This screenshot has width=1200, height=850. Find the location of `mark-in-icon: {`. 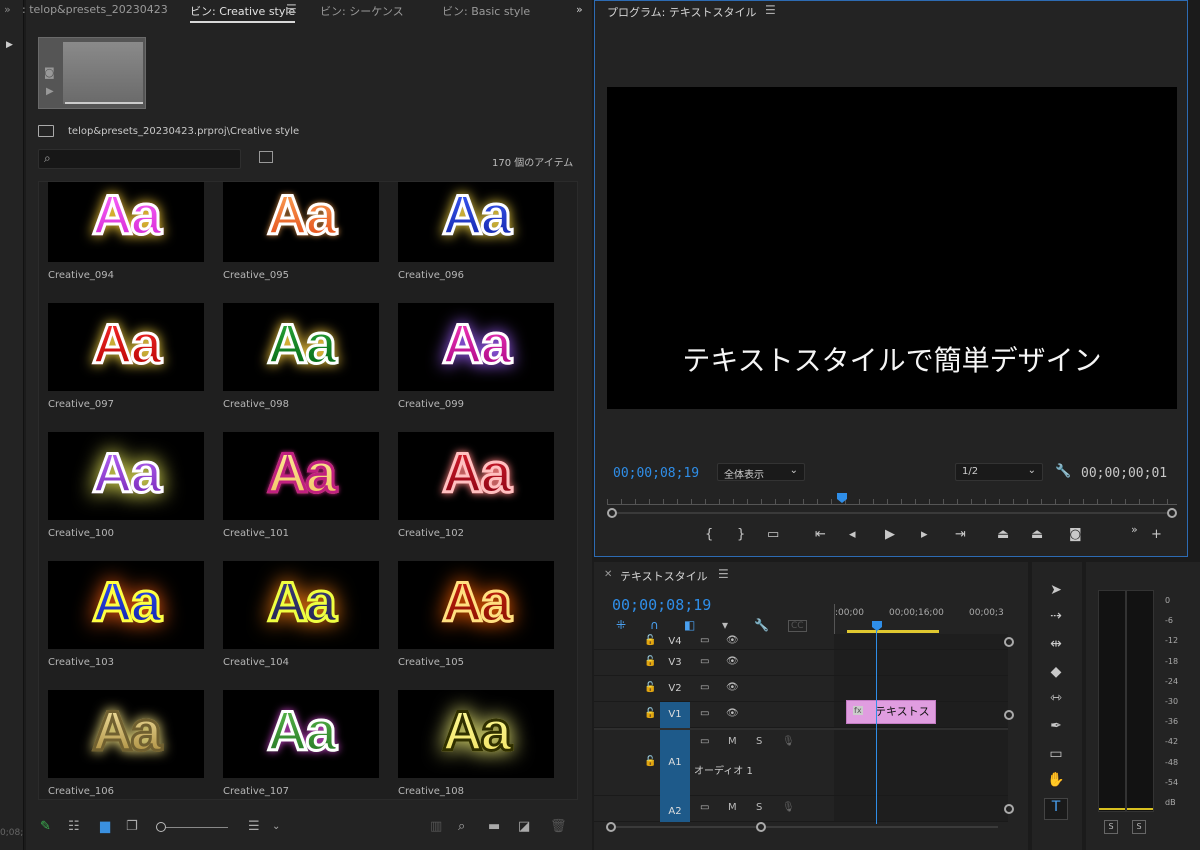

mark-in-icon: { is located at coordinates (709, 534).